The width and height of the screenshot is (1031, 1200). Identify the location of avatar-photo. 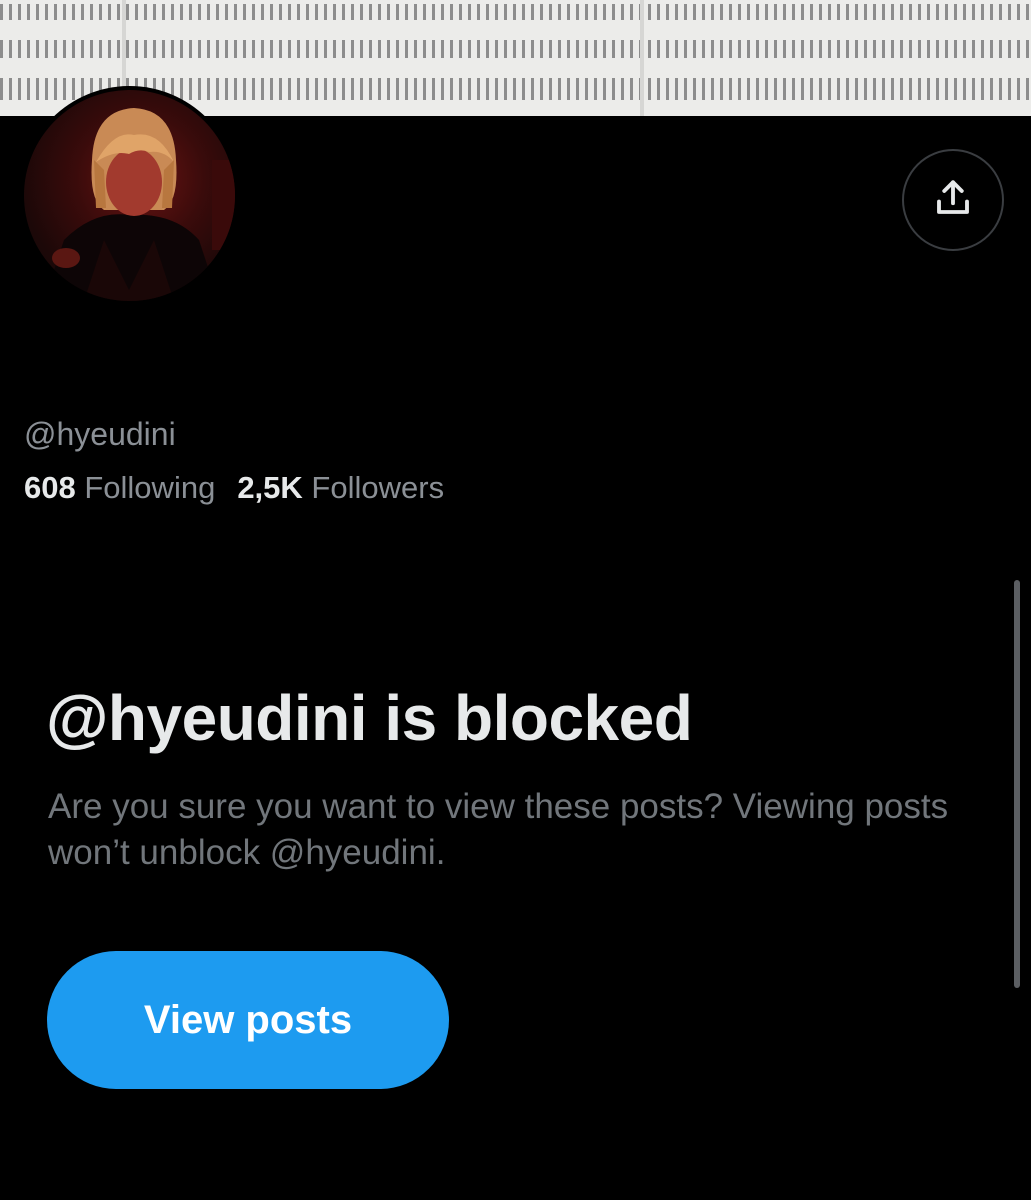
(129, 195).